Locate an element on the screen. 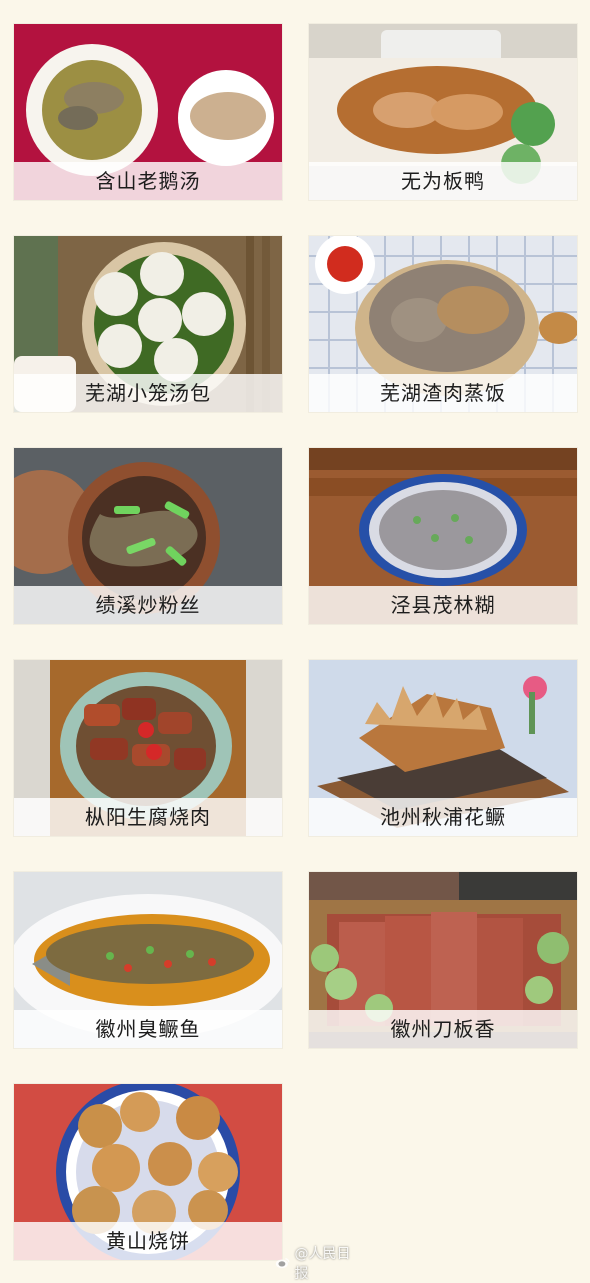  dish-card-5: 绩溪炒粉丝 is located at coordinates (148, 536).